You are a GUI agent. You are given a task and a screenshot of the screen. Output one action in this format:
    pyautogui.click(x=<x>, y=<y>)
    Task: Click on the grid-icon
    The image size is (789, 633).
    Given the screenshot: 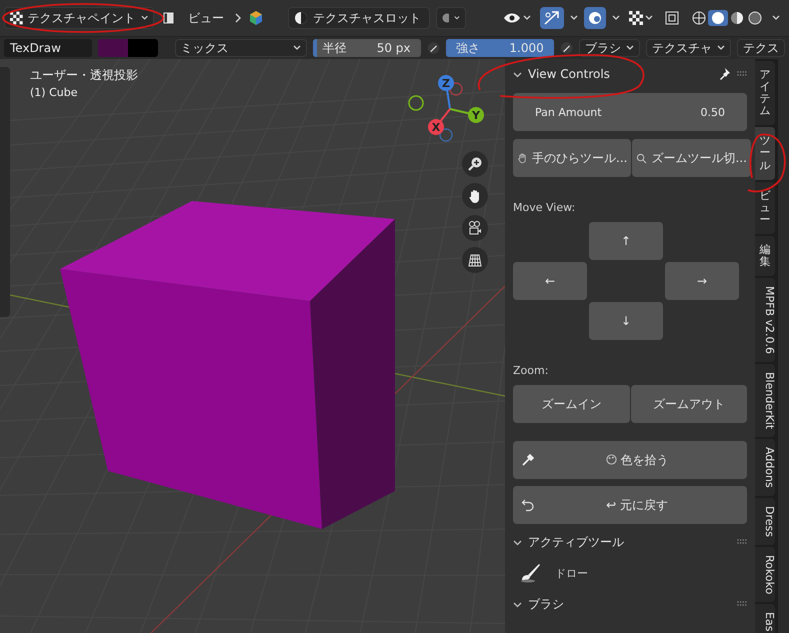 What is the action you would take?
    pyautogui.click(x=475, y=260)
    